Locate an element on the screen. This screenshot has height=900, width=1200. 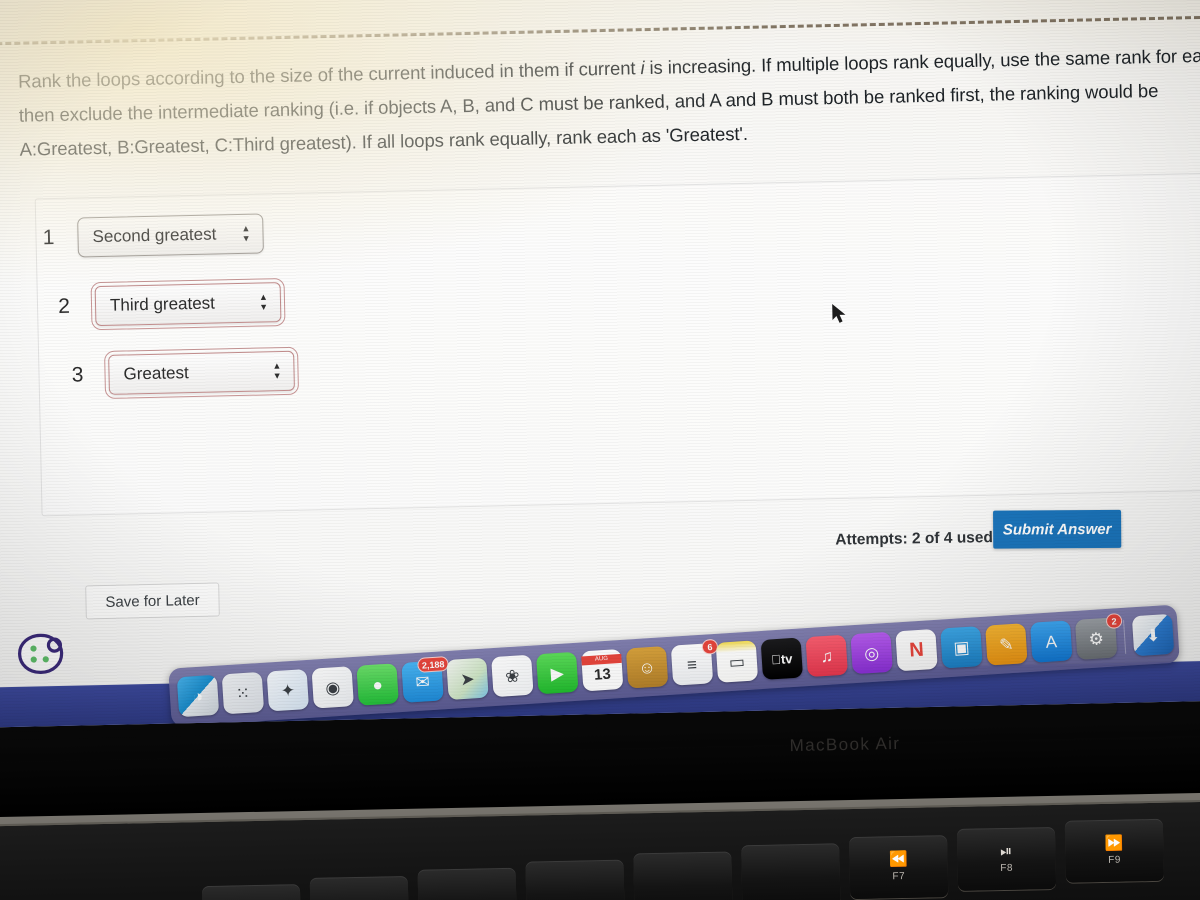
dock-icon-maps: ➤ is located at coordinates (467, 679).